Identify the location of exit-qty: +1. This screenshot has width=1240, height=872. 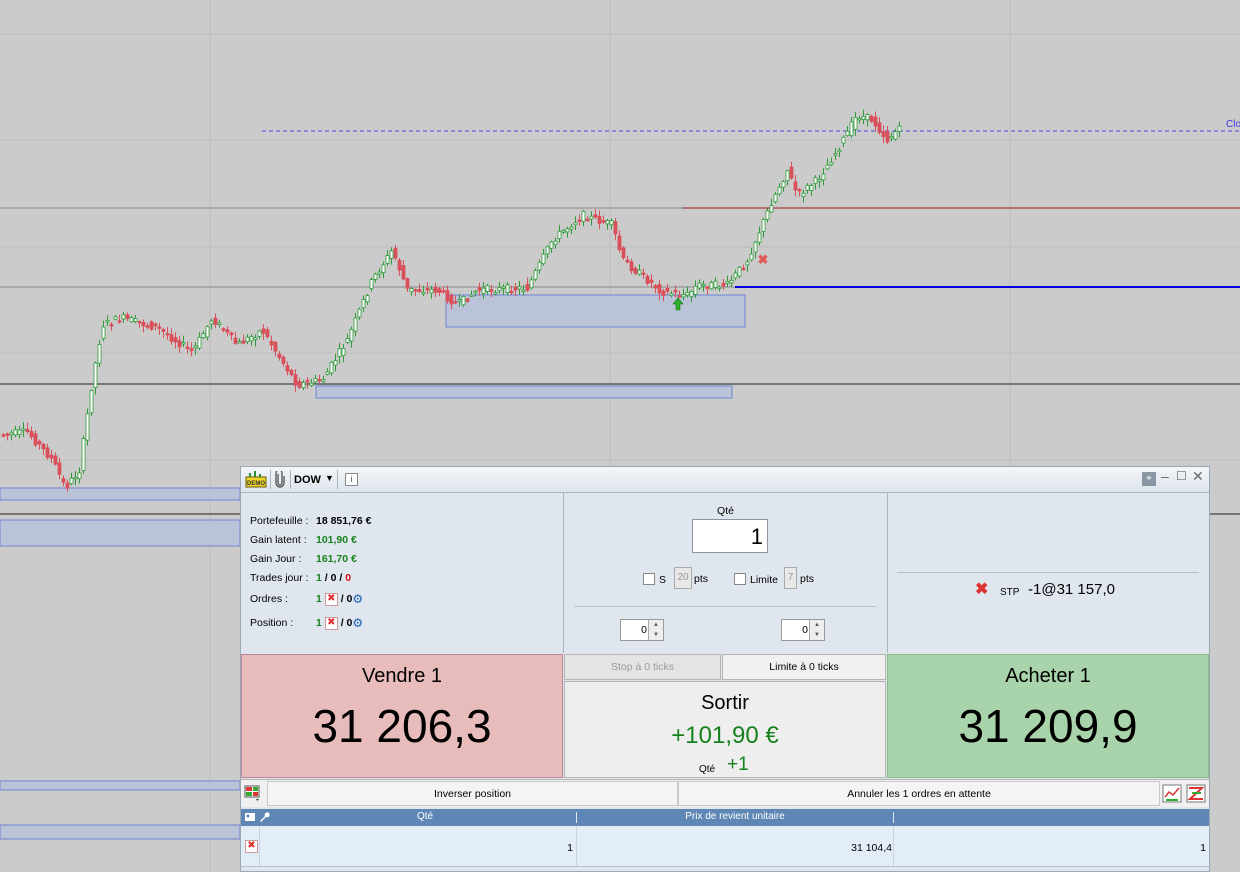
(738, 764).